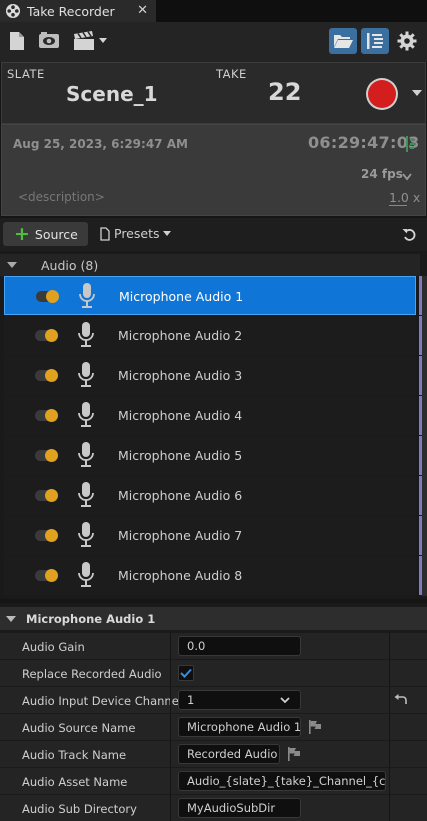 The image size is (427, 821). I want to click on details-title: Microphone Audio 1, so click(91, 618).